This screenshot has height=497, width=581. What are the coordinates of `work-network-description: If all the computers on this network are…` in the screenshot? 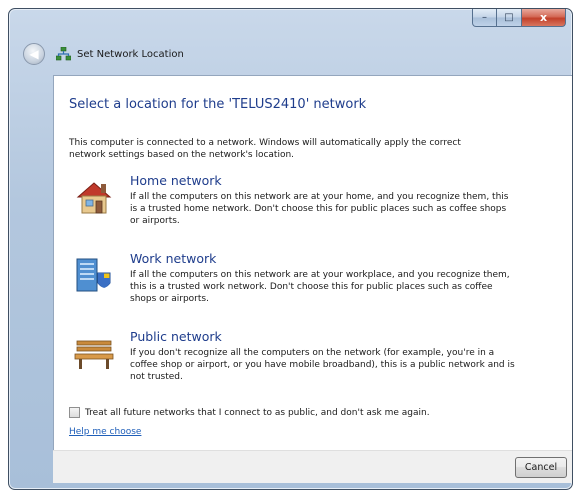 It's located at (320, 287).